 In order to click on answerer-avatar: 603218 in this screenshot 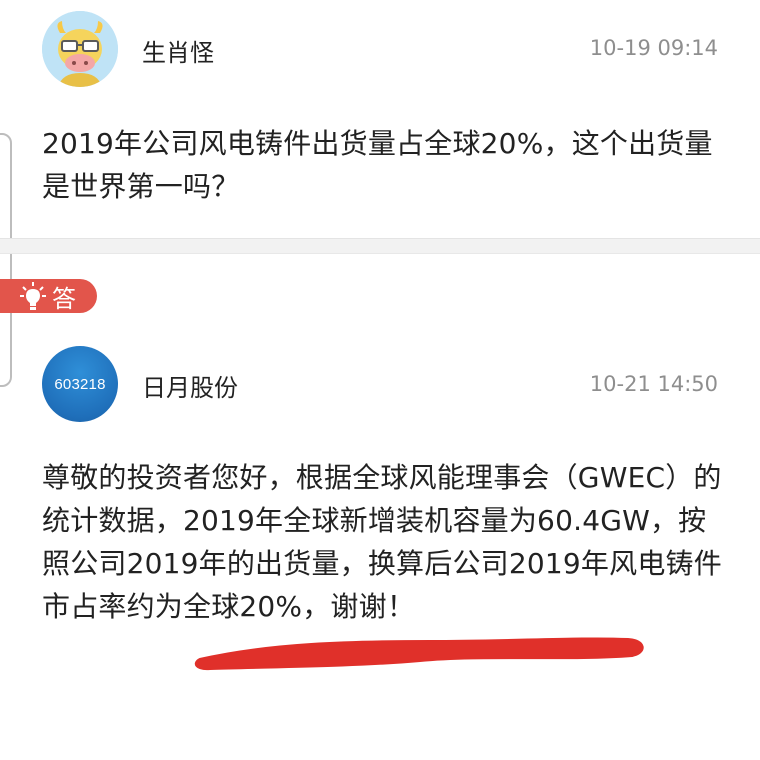, I will do `click(80, 384)`.